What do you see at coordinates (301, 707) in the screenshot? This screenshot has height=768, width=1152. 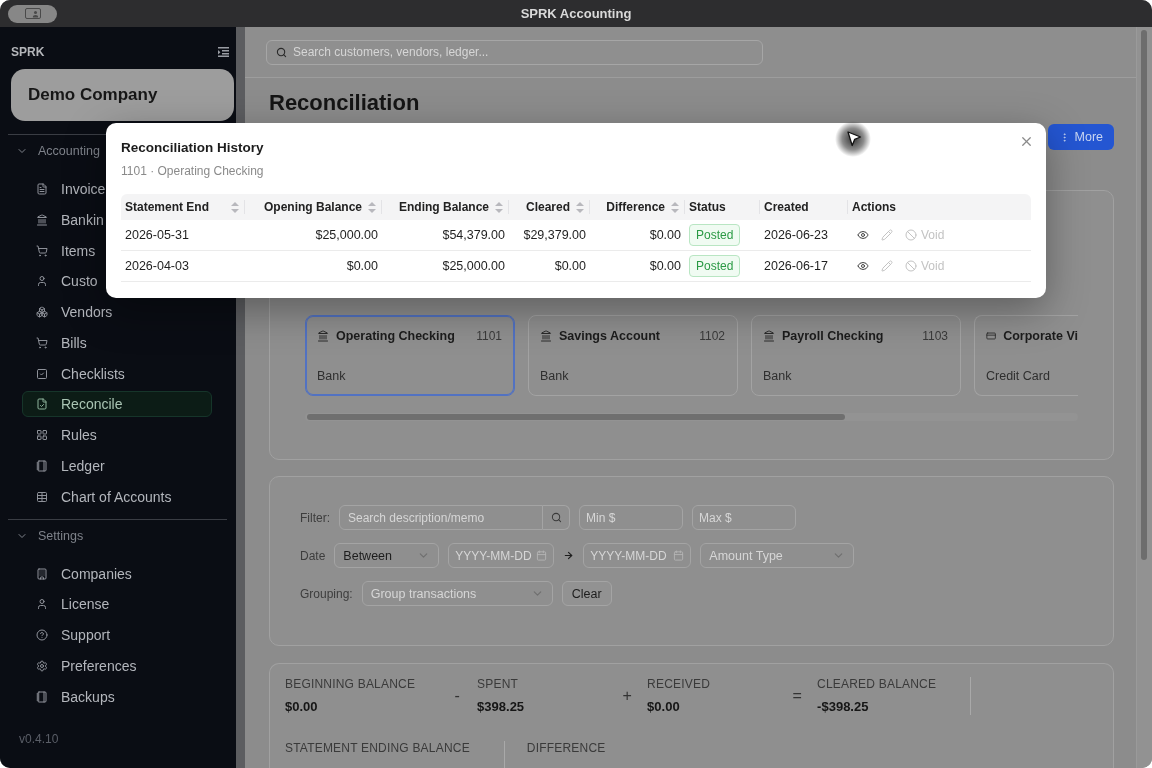 I see `summary-value: $0.00` at bounding box center [301, 707].